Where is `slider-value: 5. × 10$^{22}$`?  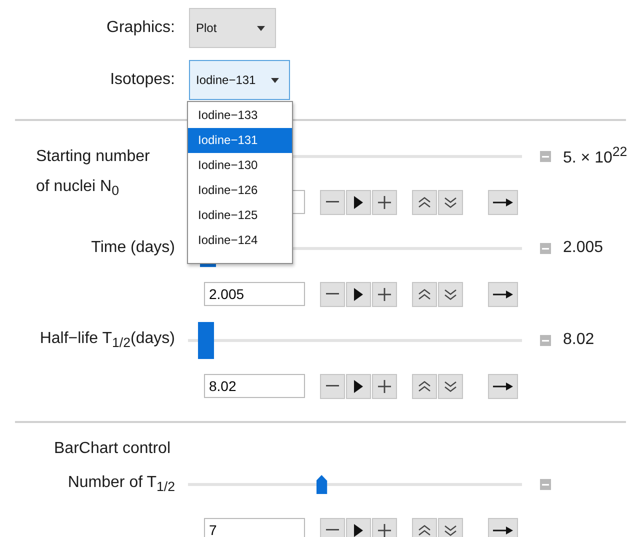 slider-value: 5. × 10$^{22}$ is located at coordinates (595, 156).